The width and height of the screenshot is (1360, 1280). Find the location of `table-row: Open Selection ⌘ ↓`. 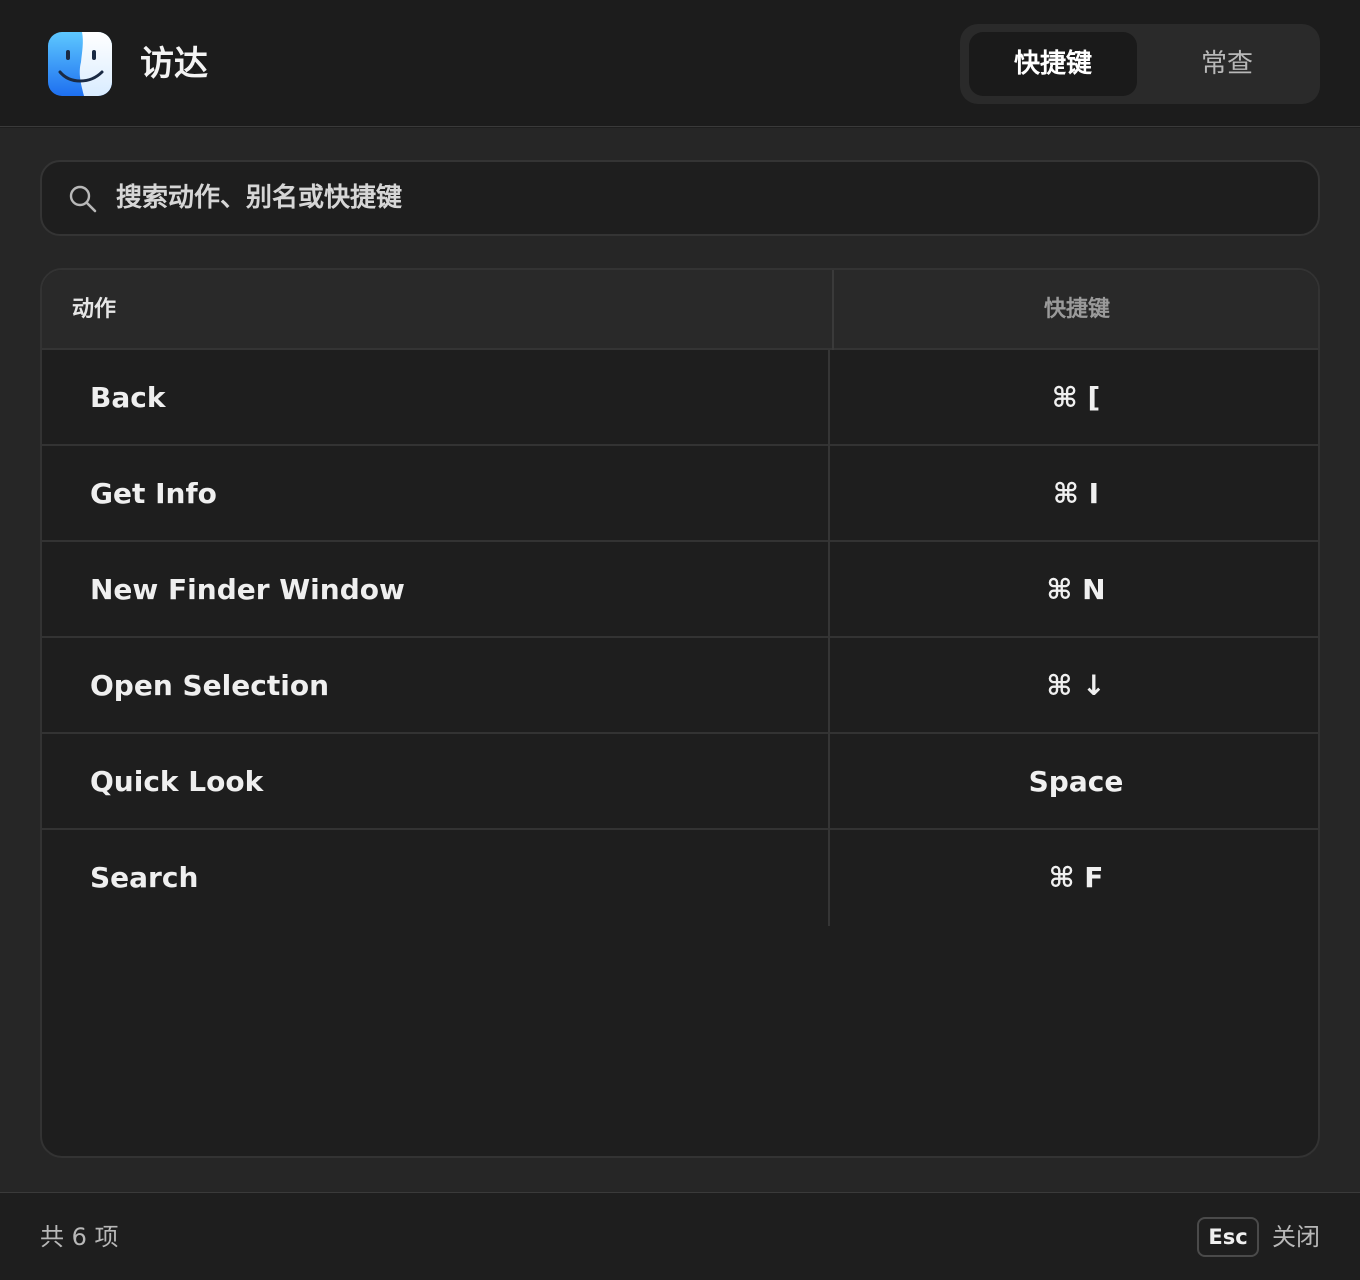

table-row: Open Selection ⌘ ↓ is located at coordinates (680, 686).